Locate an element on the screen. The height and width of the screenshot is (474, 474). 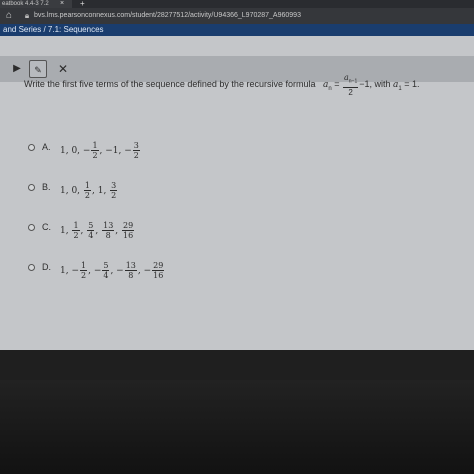
formula-equals: = is located at coordinates (335, 84).